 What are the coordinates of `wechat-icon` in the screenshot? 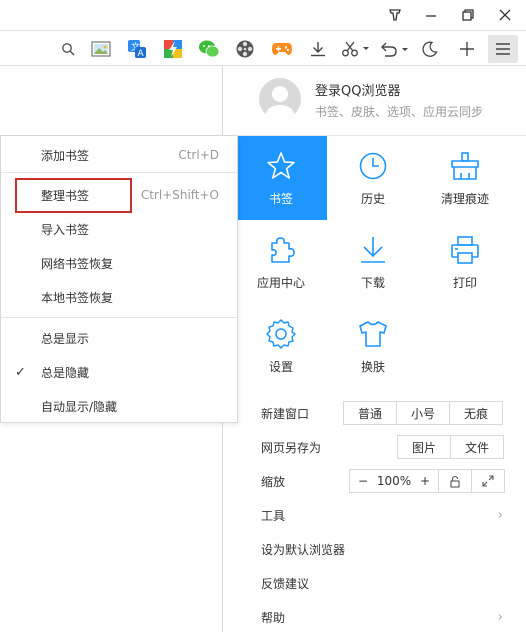 It's located at (209, 49).